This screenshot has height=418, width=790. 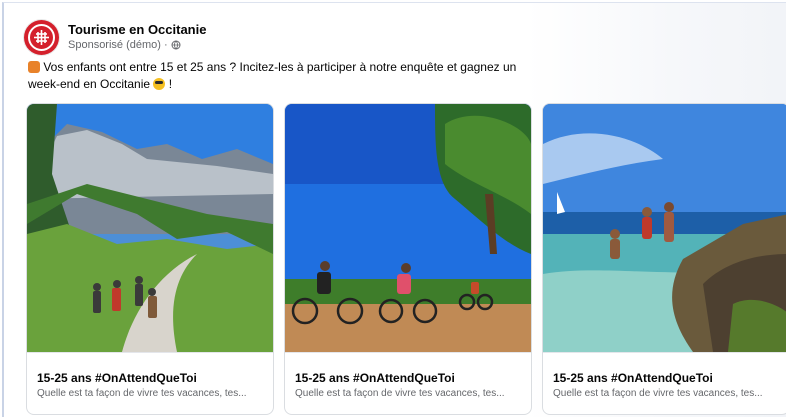 What do you see at coordinates (118, 44) in the screenshot?
I see `sponsored-label: Sponsorisé (démo) ·` at bounding box center [118, 44].